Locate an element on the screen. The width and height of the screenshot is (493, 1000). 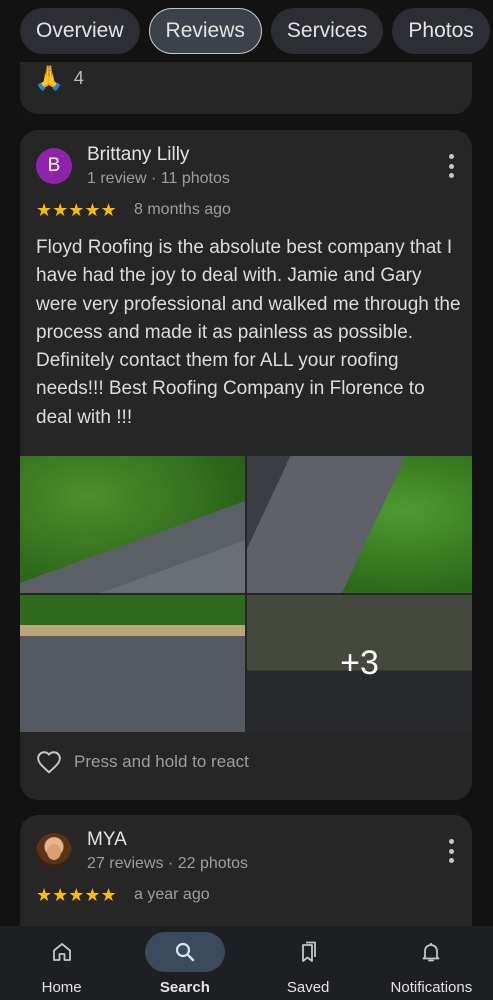
search-icon is located at coordinates (185, 952).